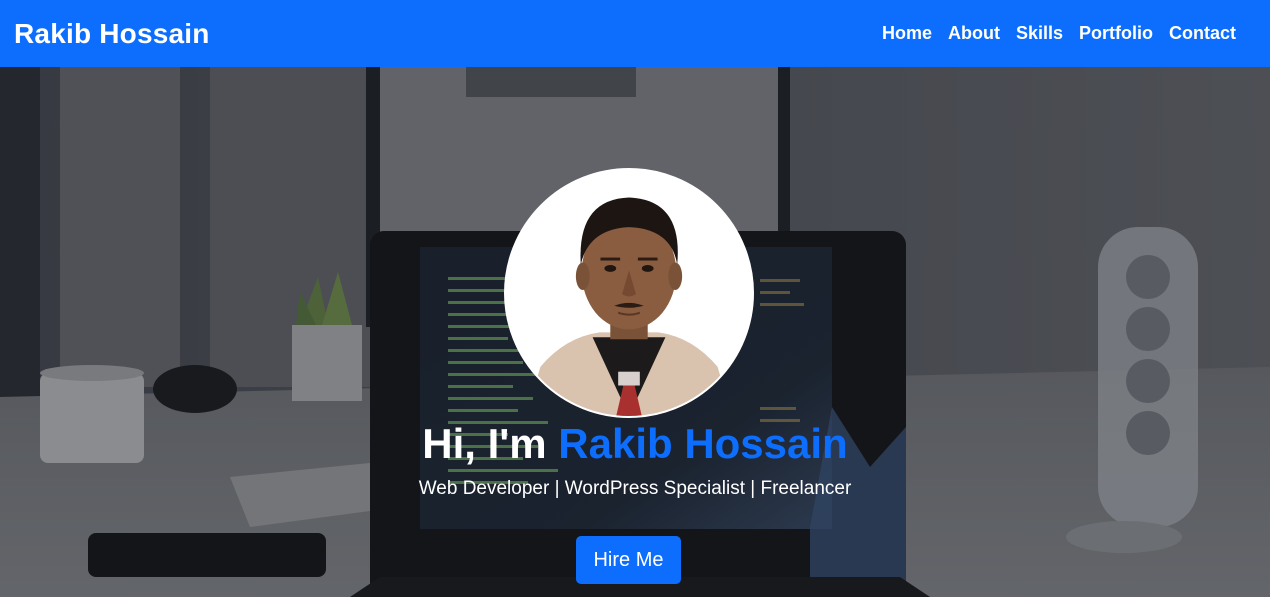  What do you see at coordinates (907, 33) in the screenshot?
I see `nav-home: Home` at bounding box center [907, 33].